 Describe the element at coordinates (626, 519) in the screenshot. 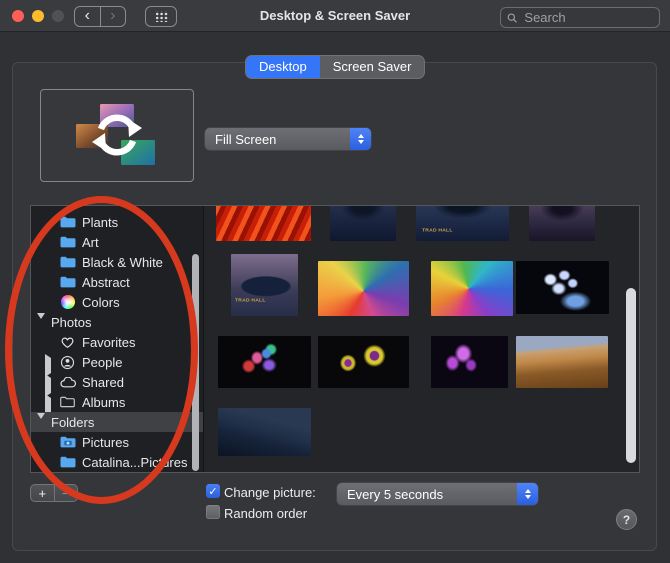

I see `help-button: ?` at that location.